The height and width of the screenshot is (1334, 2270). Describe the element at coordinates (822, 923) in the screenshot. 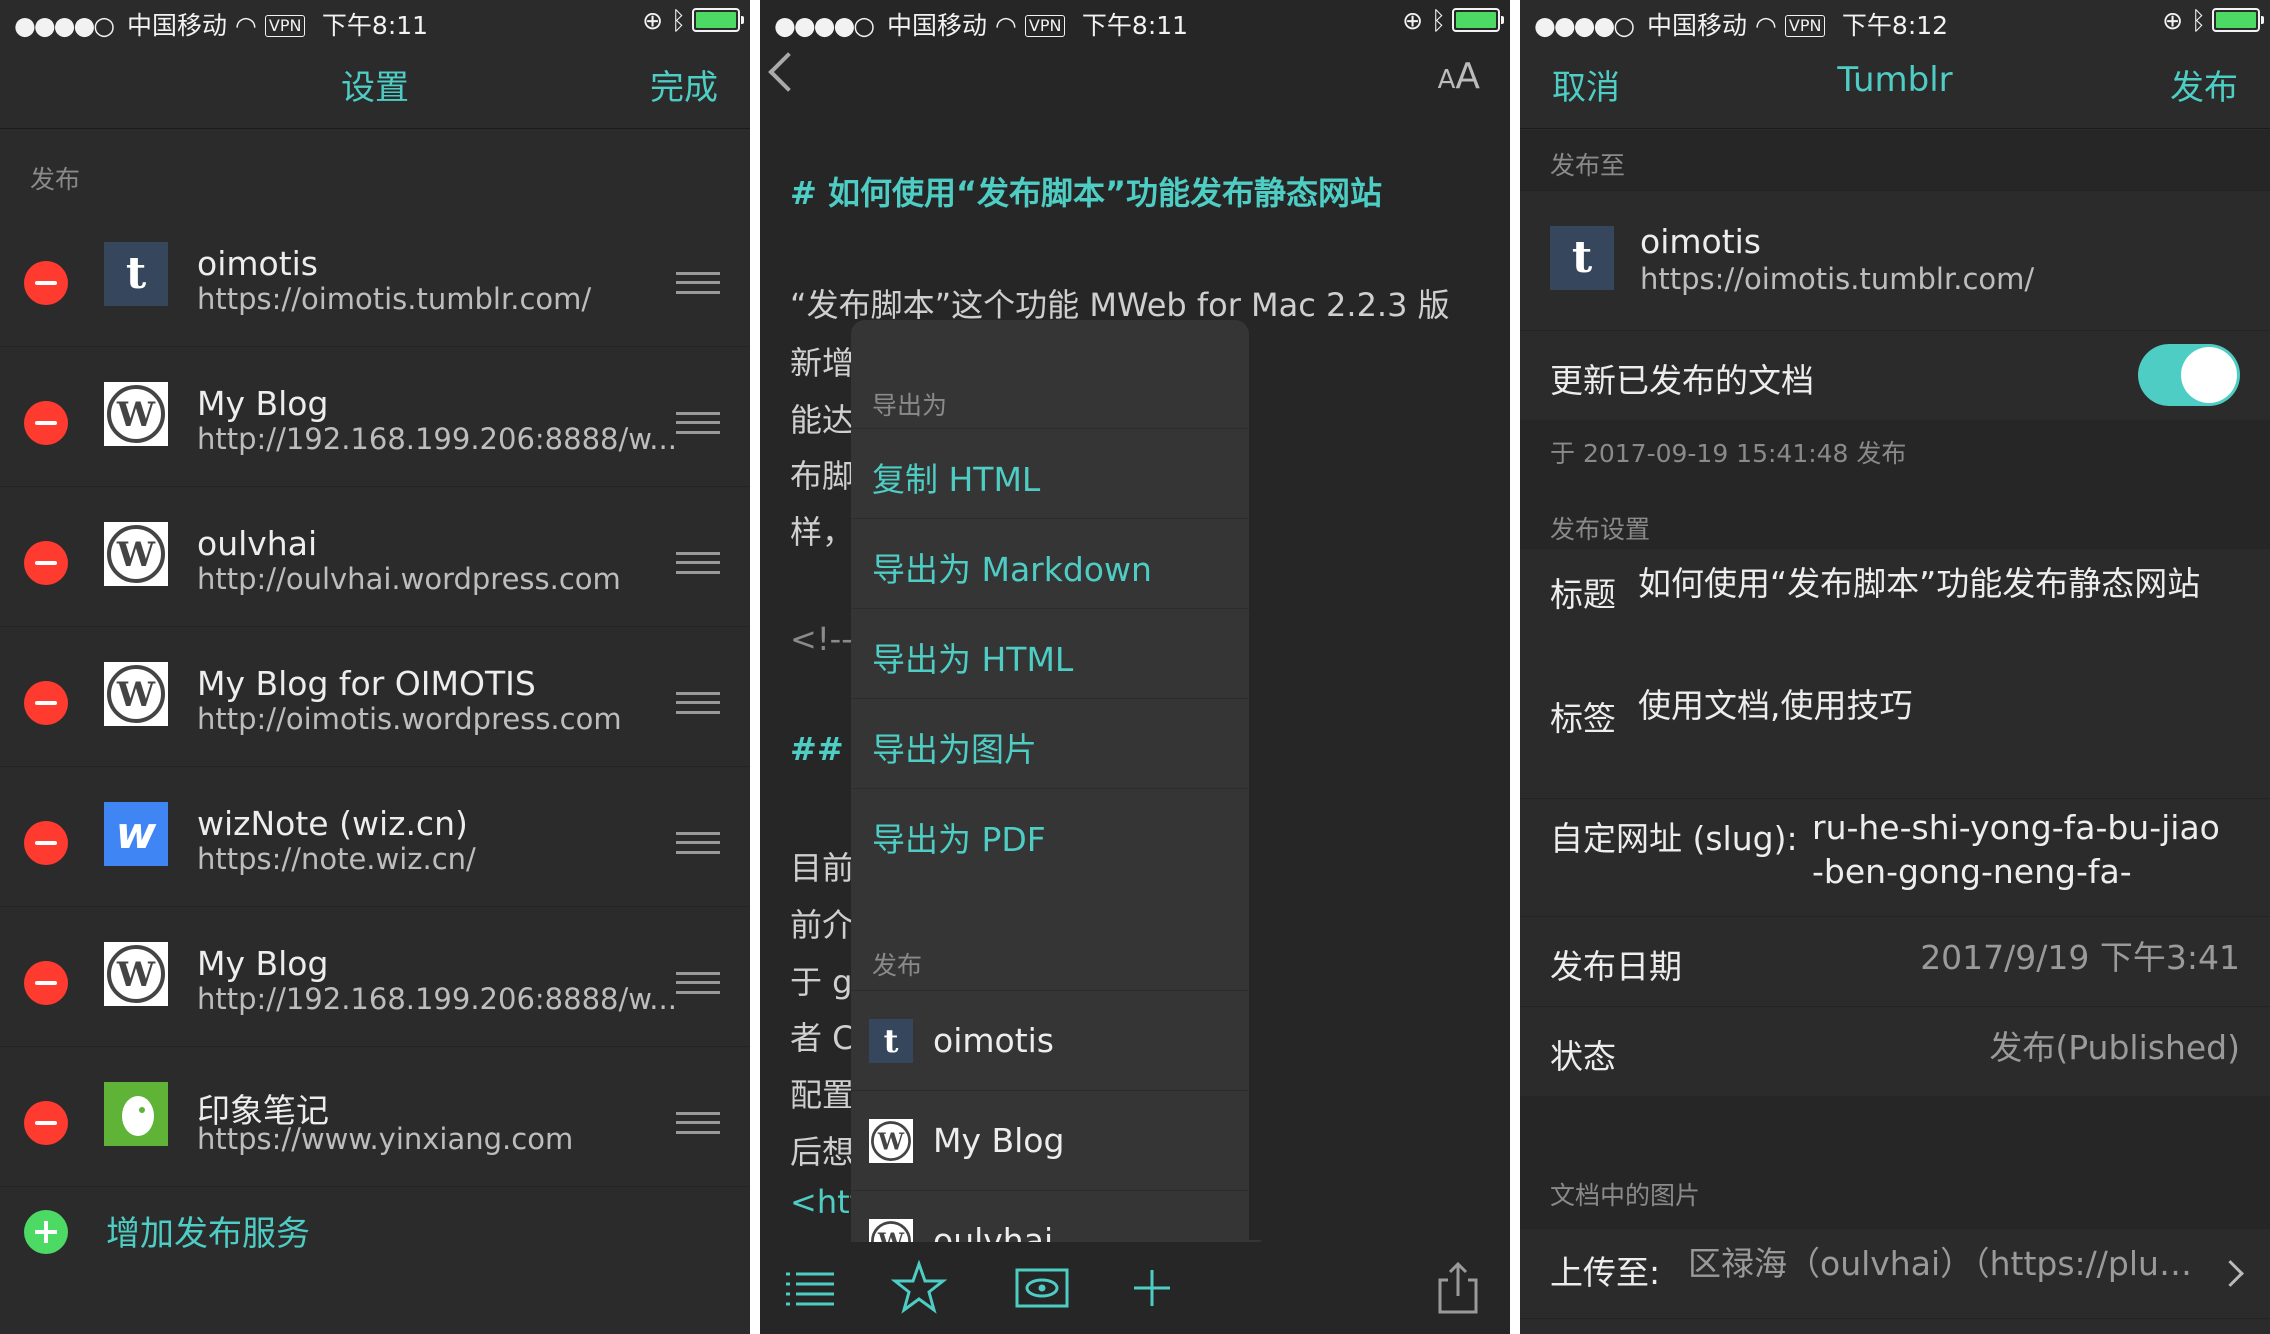

I see `editor-line: 前介` at that location.